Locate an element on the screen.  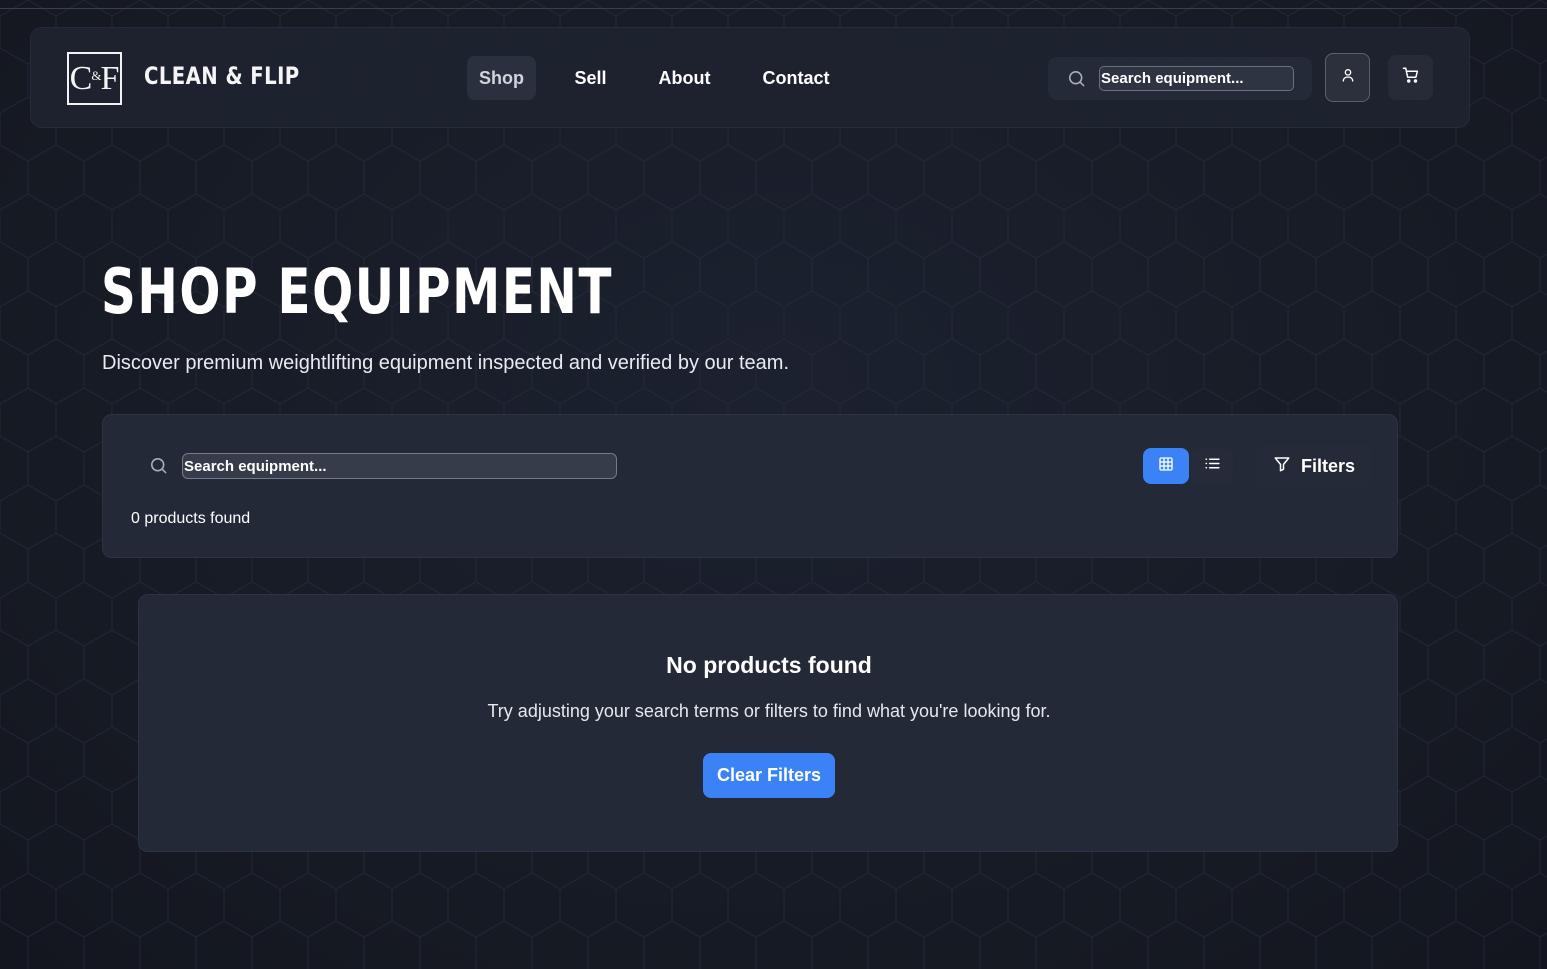
nav-shop: Shop is located at coordinates (501, 78).